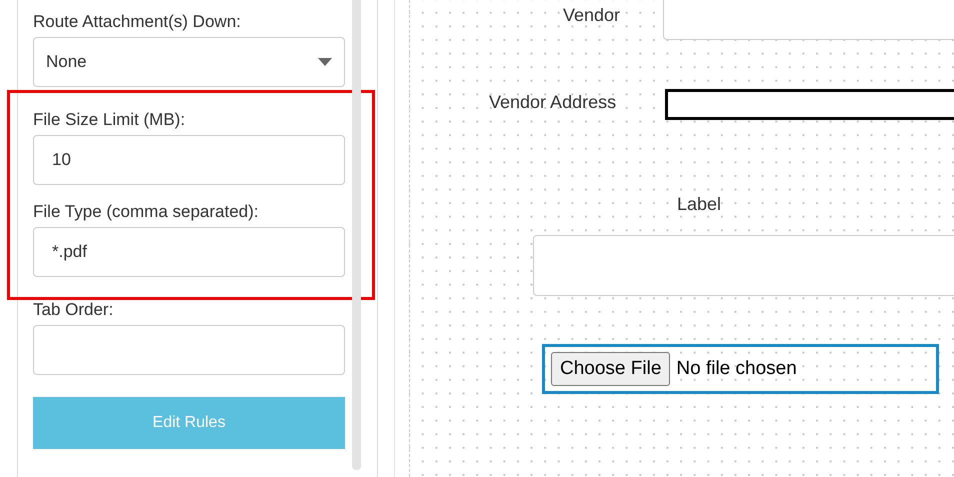 Image resolution: width=954 pixels, height=477 pixels. Describe the element at coordinates (591, 15) in the screenshot. I see `field-label: Vendor` at that location.